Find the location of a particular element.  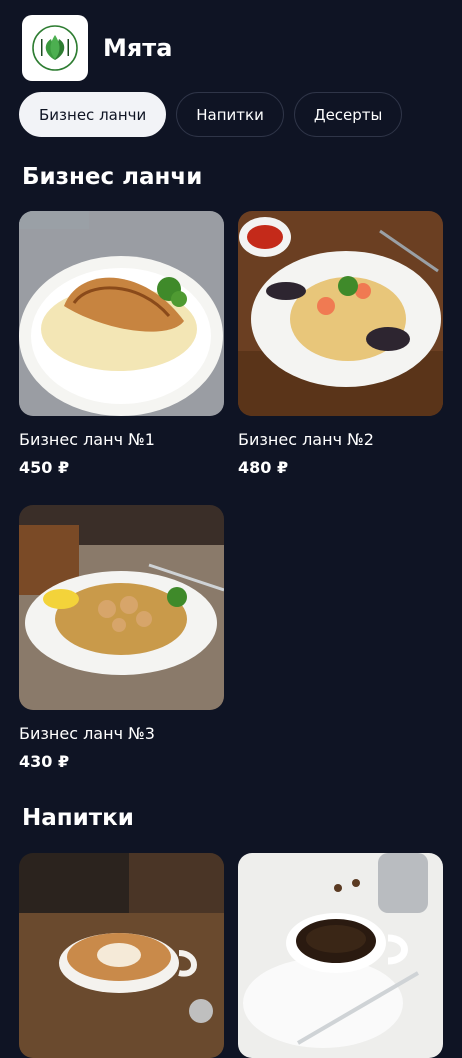

tab-desserts: Десерты is located at coordinates (348, 114).